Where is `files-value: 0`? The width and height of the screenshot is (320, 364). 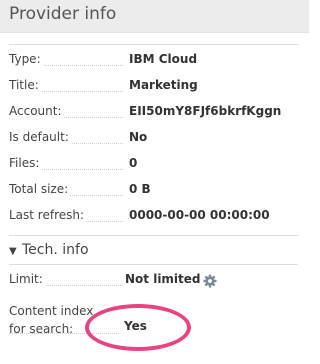
files-value: 0 is located at coordinates (133, 163).